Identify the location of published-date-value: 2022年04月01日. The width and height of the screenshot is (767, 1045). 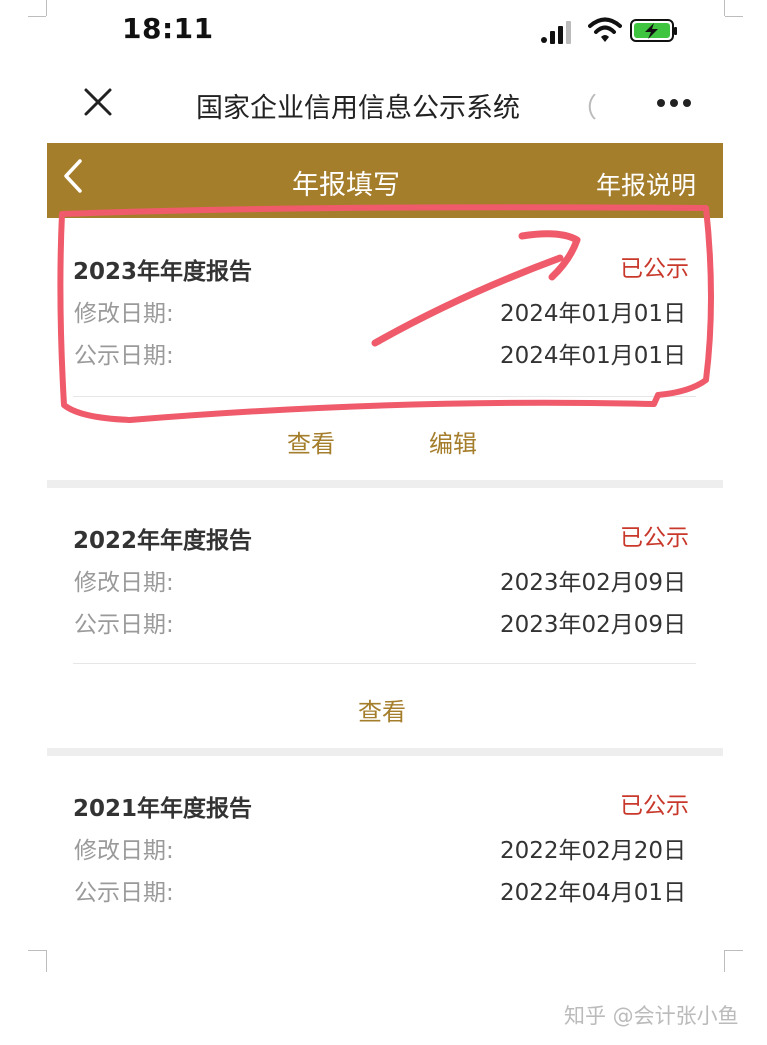
(593, 893).